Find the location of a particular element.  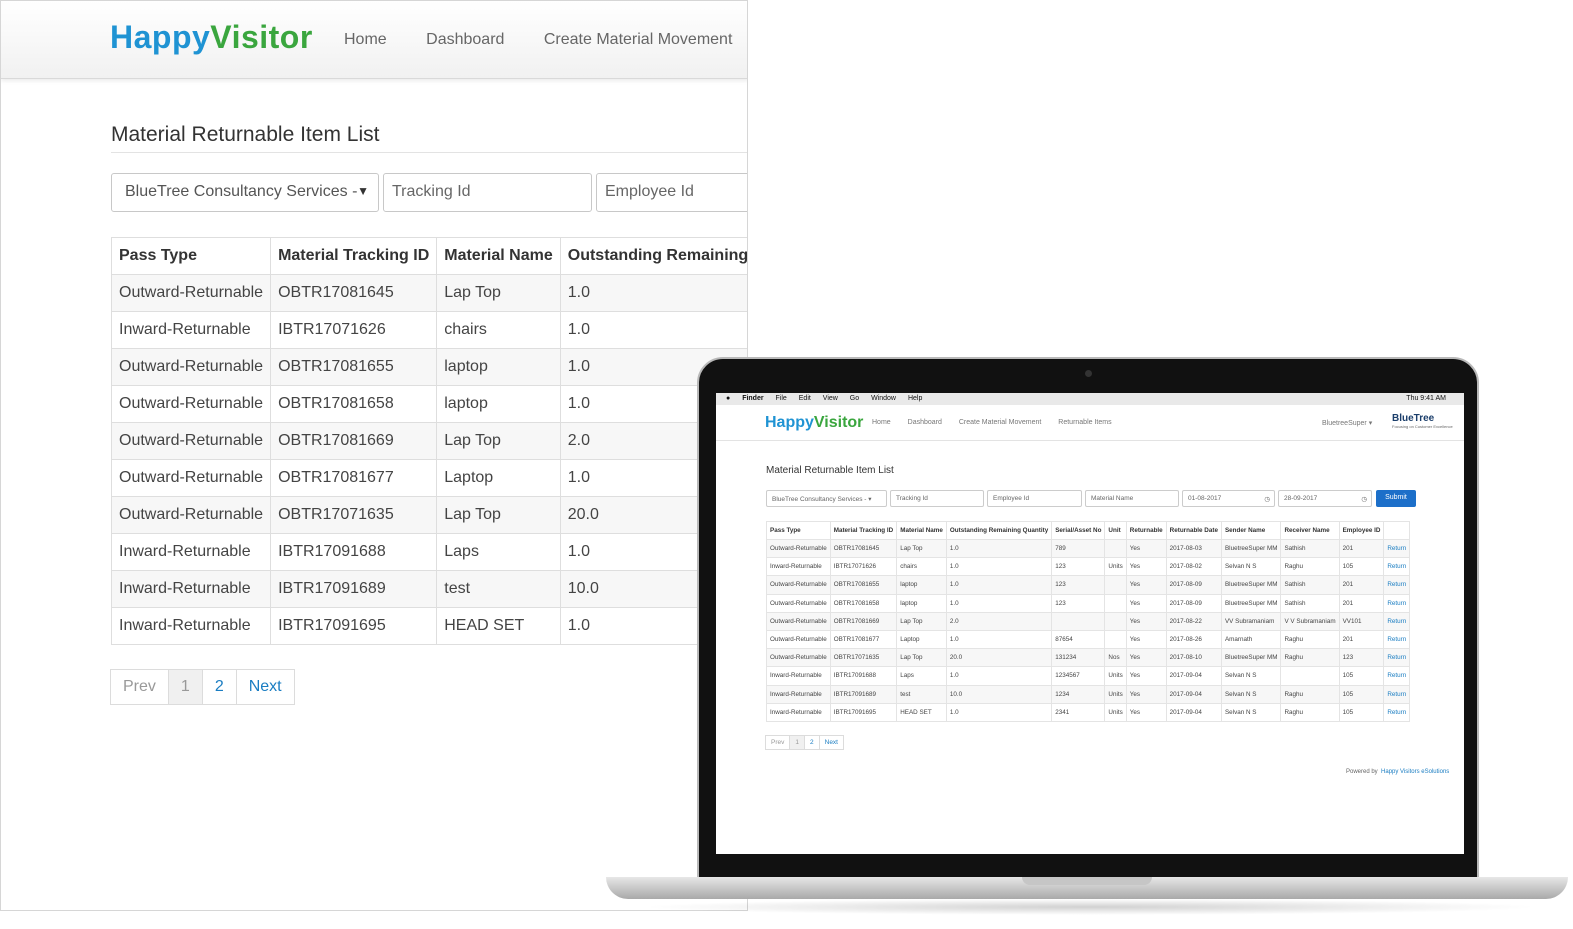

screen-employee-id-input: Employee Id is located at coordinates (1034, 498).